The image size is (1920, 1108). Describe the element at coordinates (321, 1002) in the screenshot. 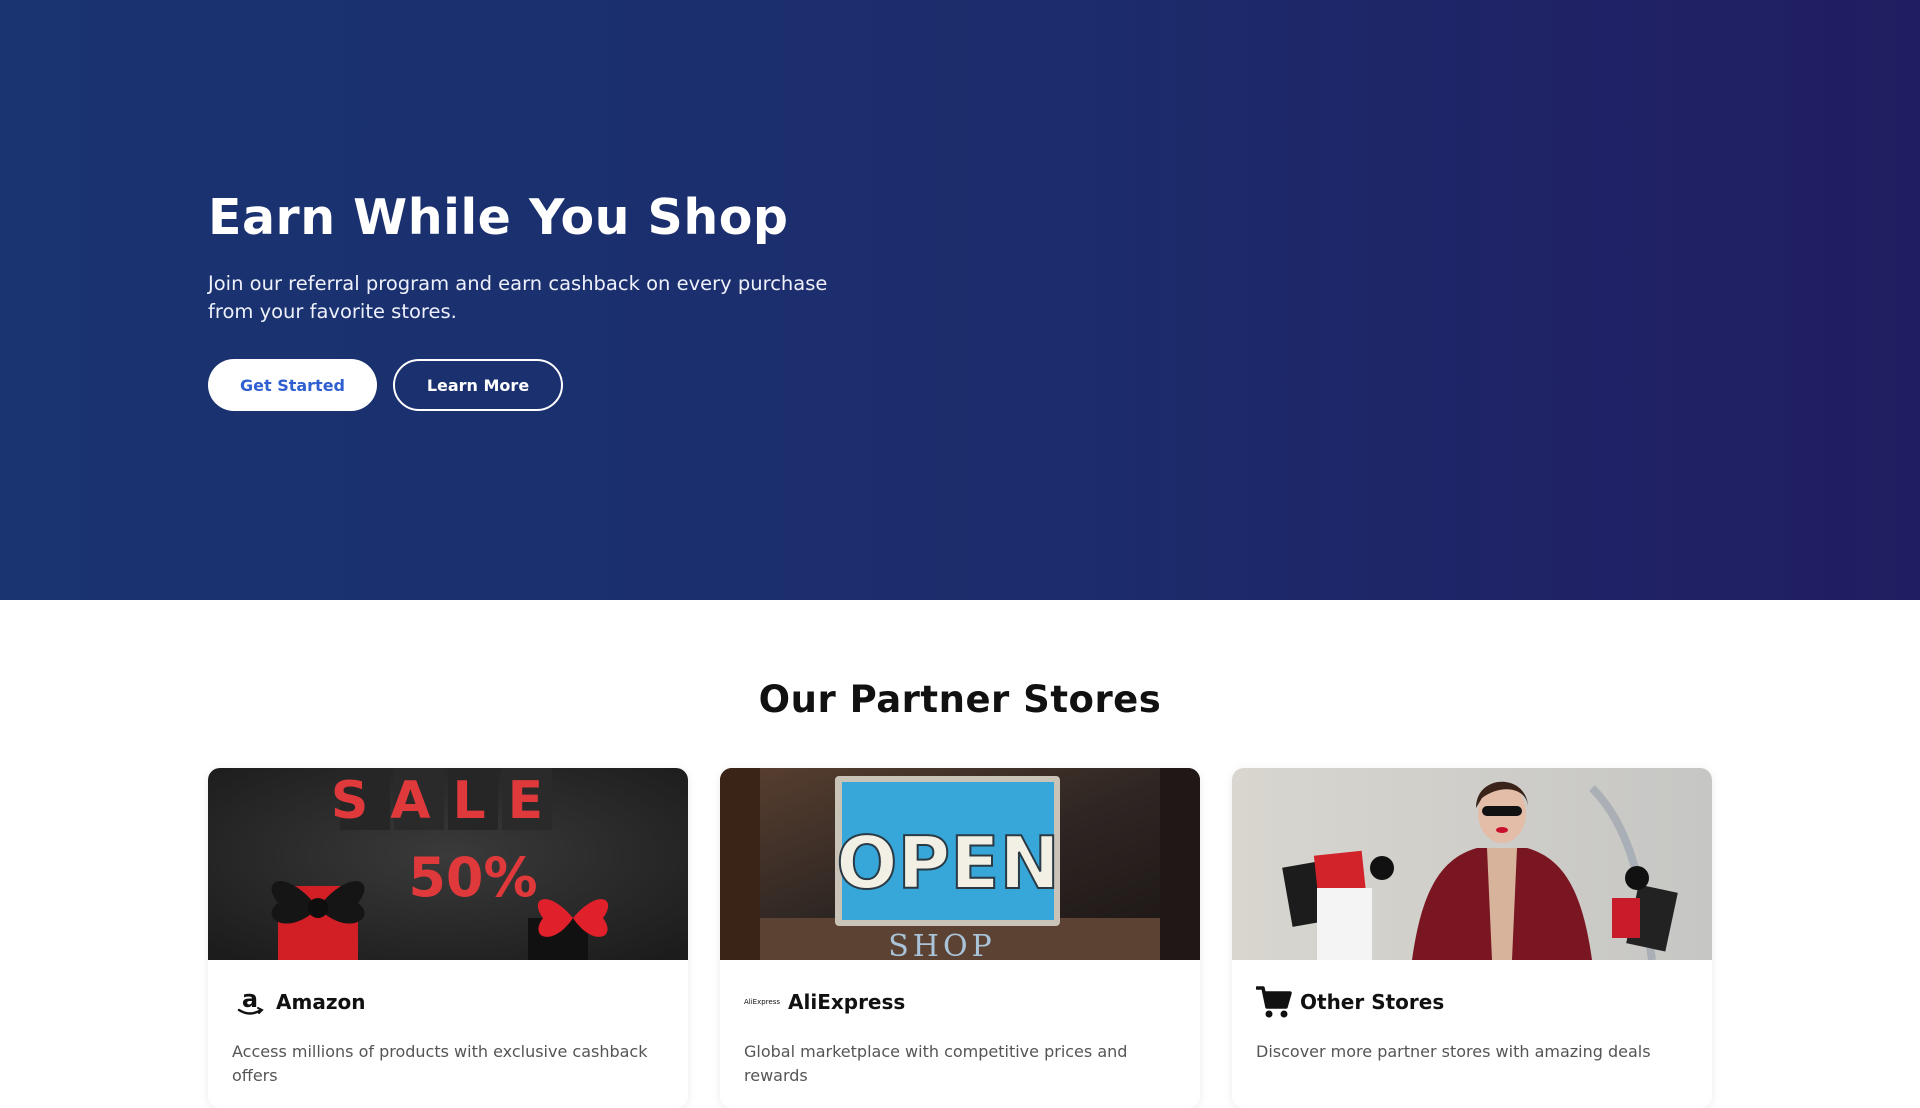

I see `card-title: Amazon` at that location.